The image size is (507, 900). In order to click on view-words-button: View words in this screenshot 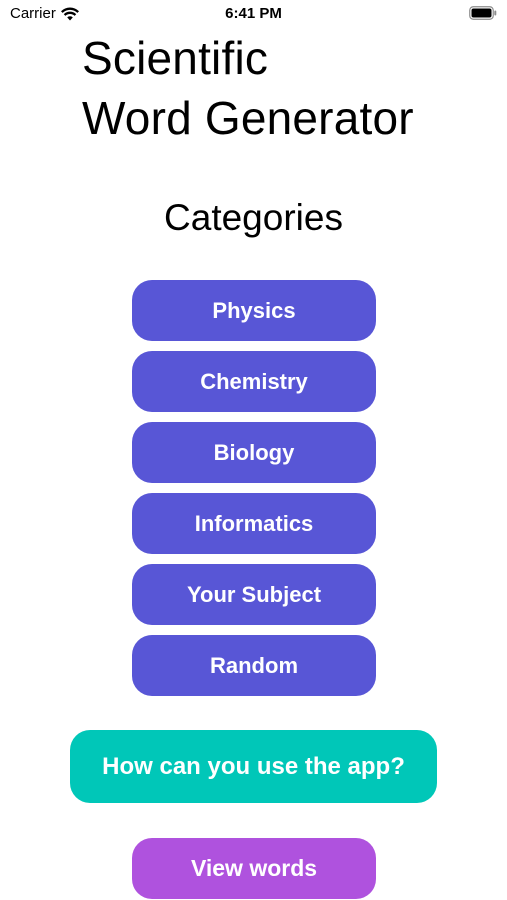, I will do `click(254, 868)`.